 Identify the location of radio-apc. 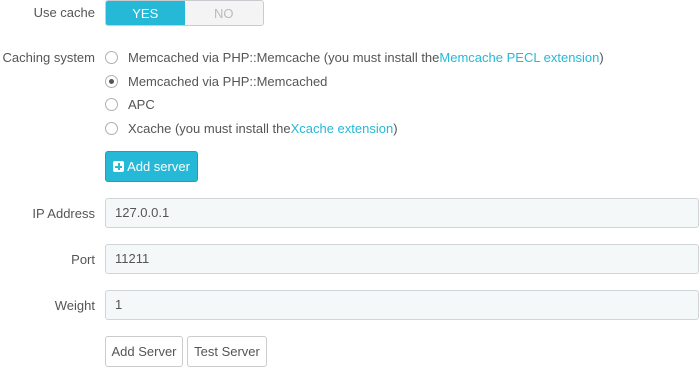
(111, 104).